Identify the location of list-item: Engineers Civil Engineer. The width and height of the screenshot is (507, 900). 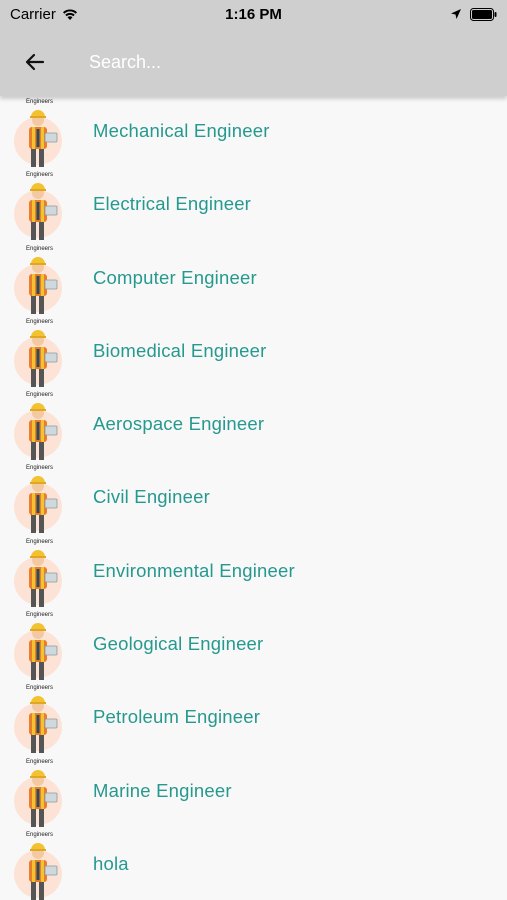
(253, 498).